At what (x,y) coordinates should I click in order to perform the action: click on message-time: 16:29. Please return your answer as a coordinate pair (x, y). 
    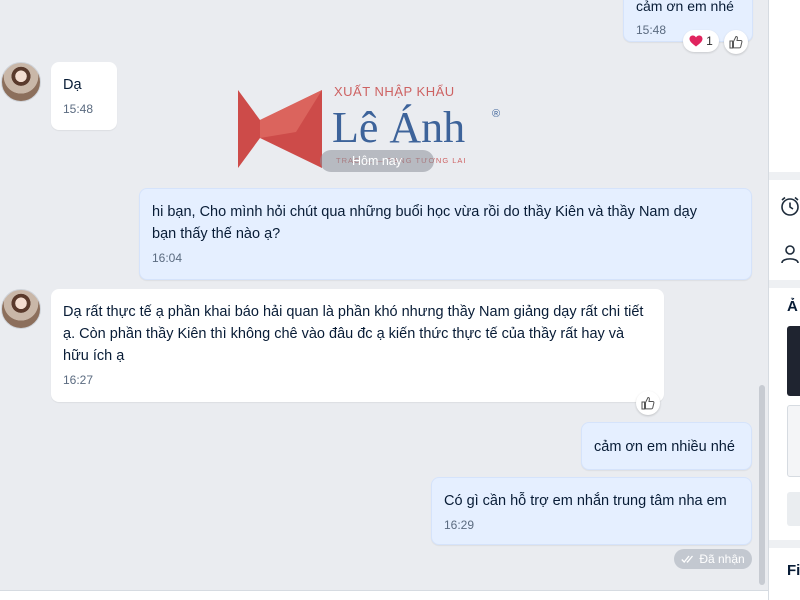
    Looking at the image, I should click on (459, 525).